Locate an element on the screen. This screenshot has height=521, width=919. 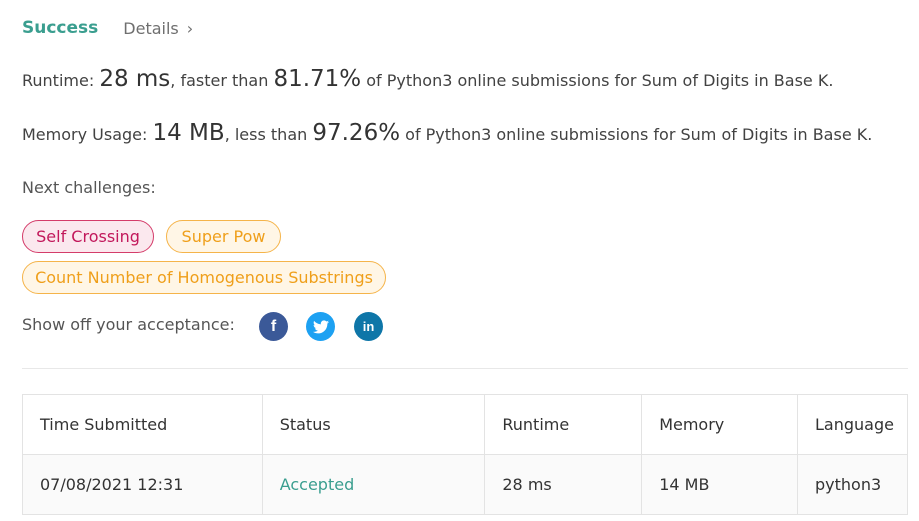
header-memory: Memory is located at coordinates (719, 424).